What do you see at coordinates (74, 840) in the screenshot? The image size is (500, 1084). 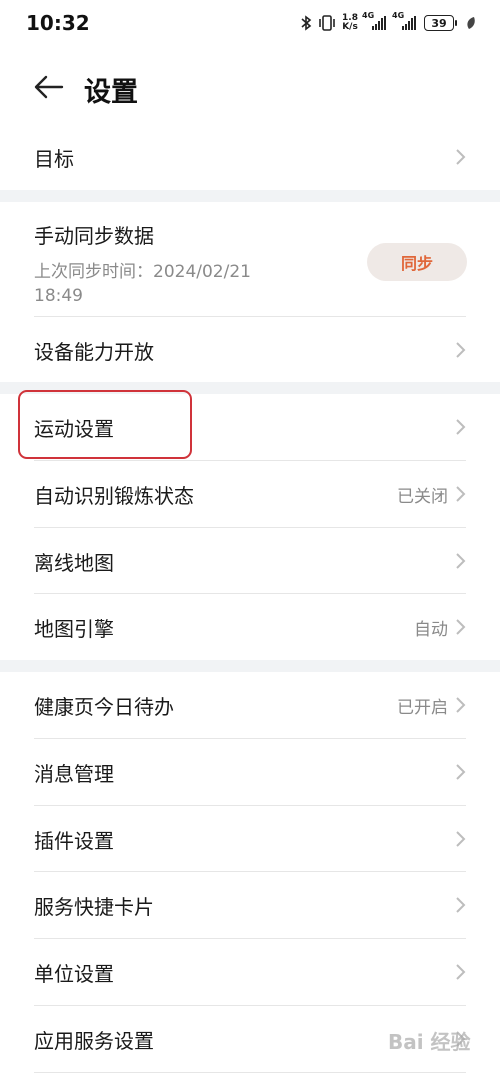 I see `row-label: 插件设置` at bounding box center [74, 840].